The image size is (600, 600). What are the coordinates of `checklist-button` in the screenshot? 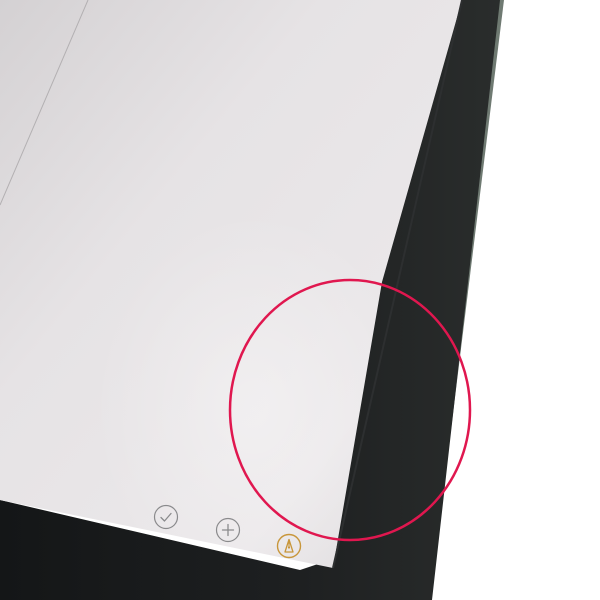 It's located at (166, 517).